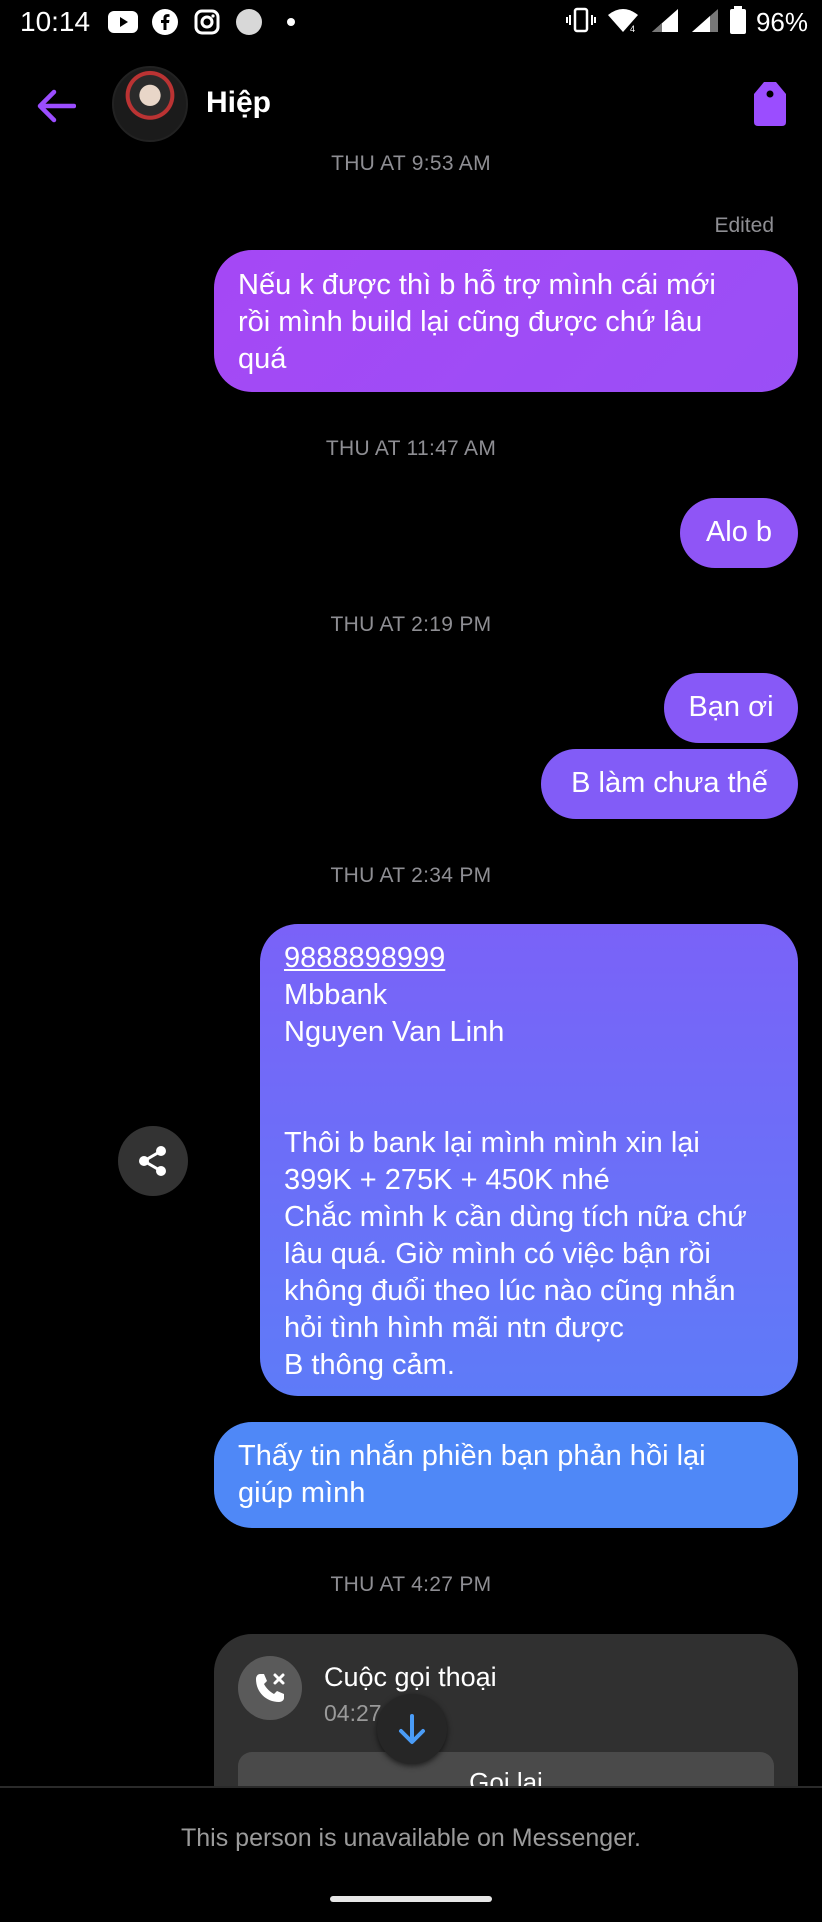 The height and width of the screenshot is (1922, 822). What do you see at coordinates (150, 104) in the screenshot?
I see `avatar` at bounding box center [150, 104].